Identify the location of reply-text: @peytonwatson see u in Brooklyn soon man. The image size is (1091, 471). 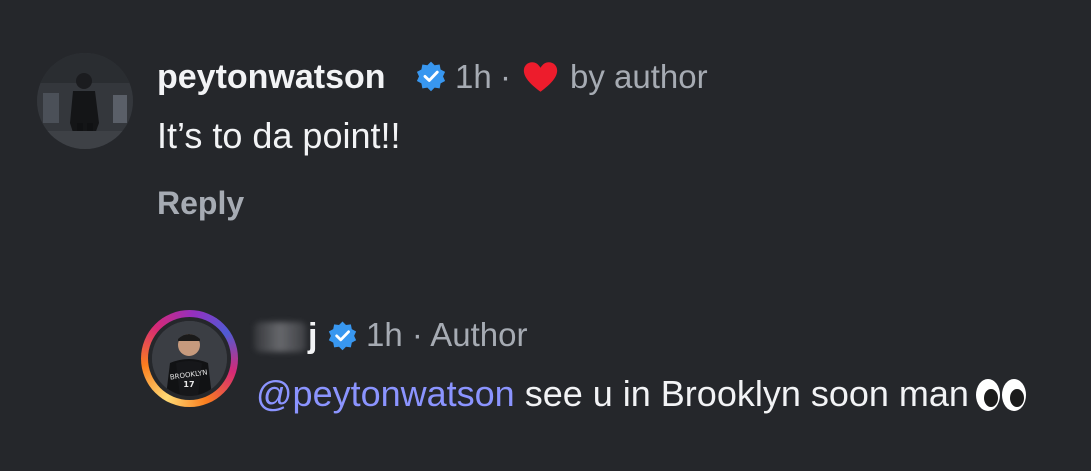
(656, 394).